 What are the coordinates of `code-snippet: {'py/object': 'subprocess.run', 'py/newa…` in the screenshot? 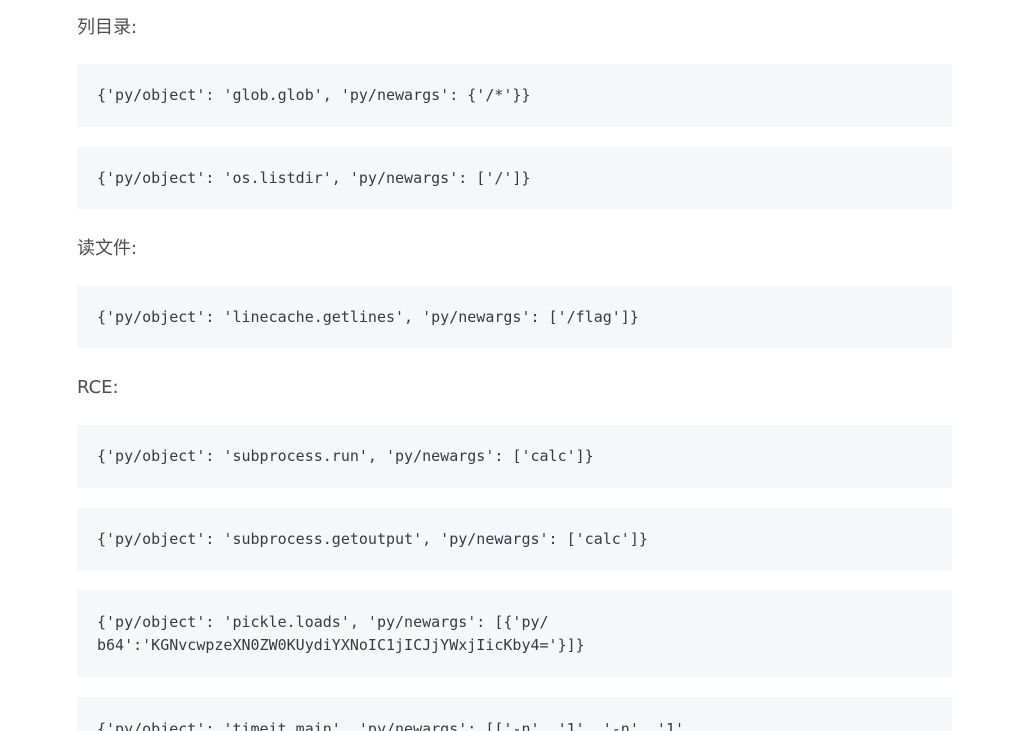 It's located at (345, 456).